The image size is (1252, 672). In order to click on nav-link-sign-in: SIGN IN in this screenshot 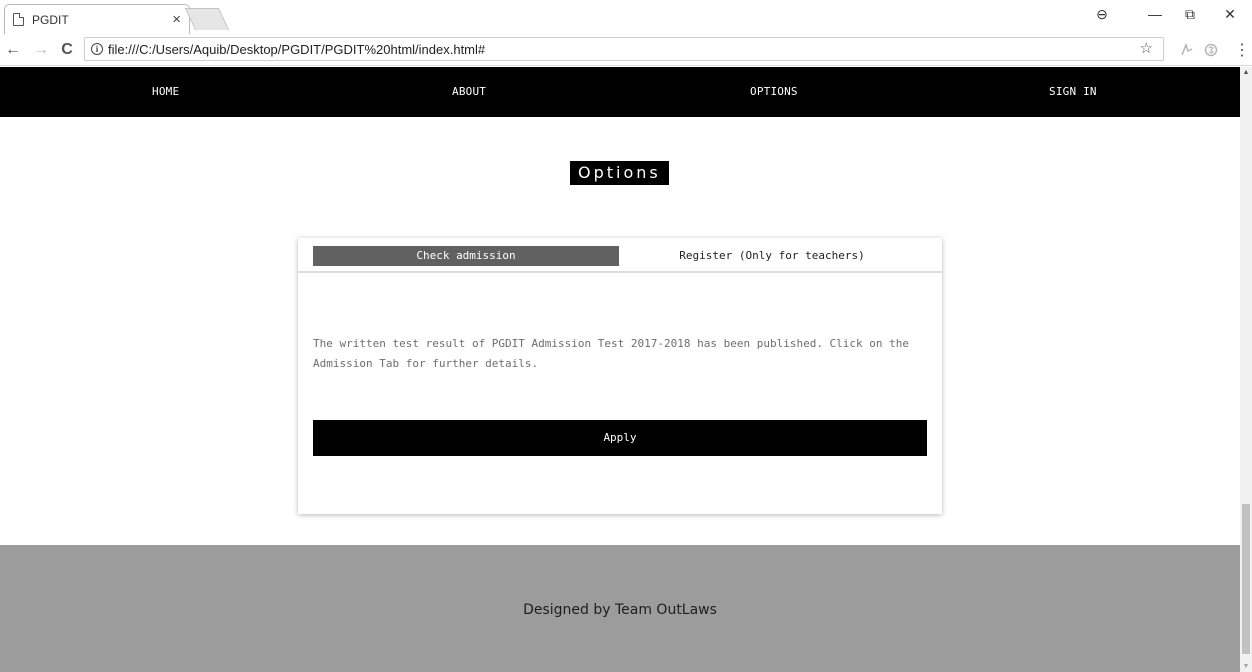, I will do `click(1073, 91)`.